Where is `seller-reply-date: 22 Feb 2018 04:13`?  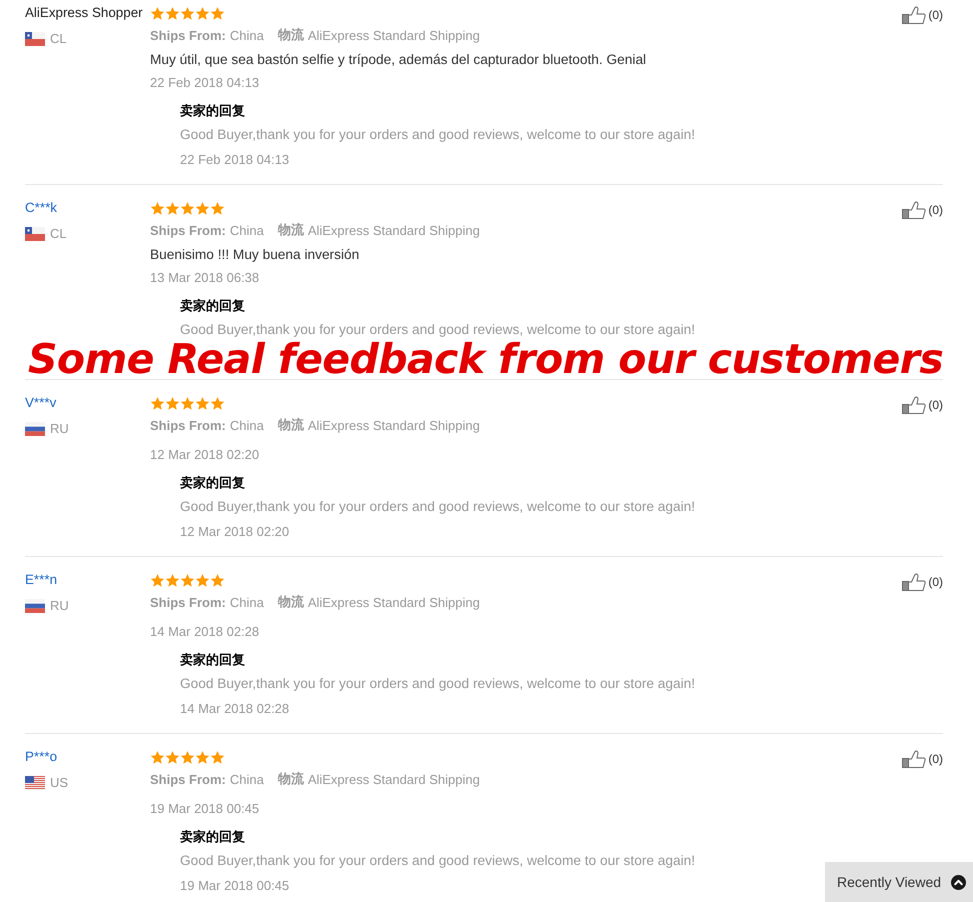 seller-reply-date: 22 Feb 2018 04:13 is located at coordinates (235, 160).